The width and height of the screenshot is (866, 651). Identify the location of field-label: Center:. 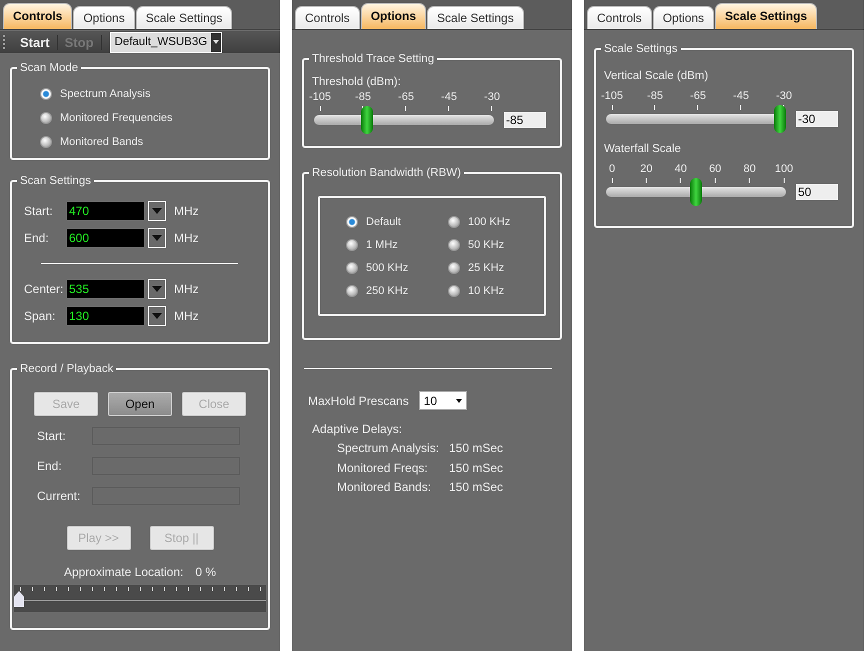
(44, 289).